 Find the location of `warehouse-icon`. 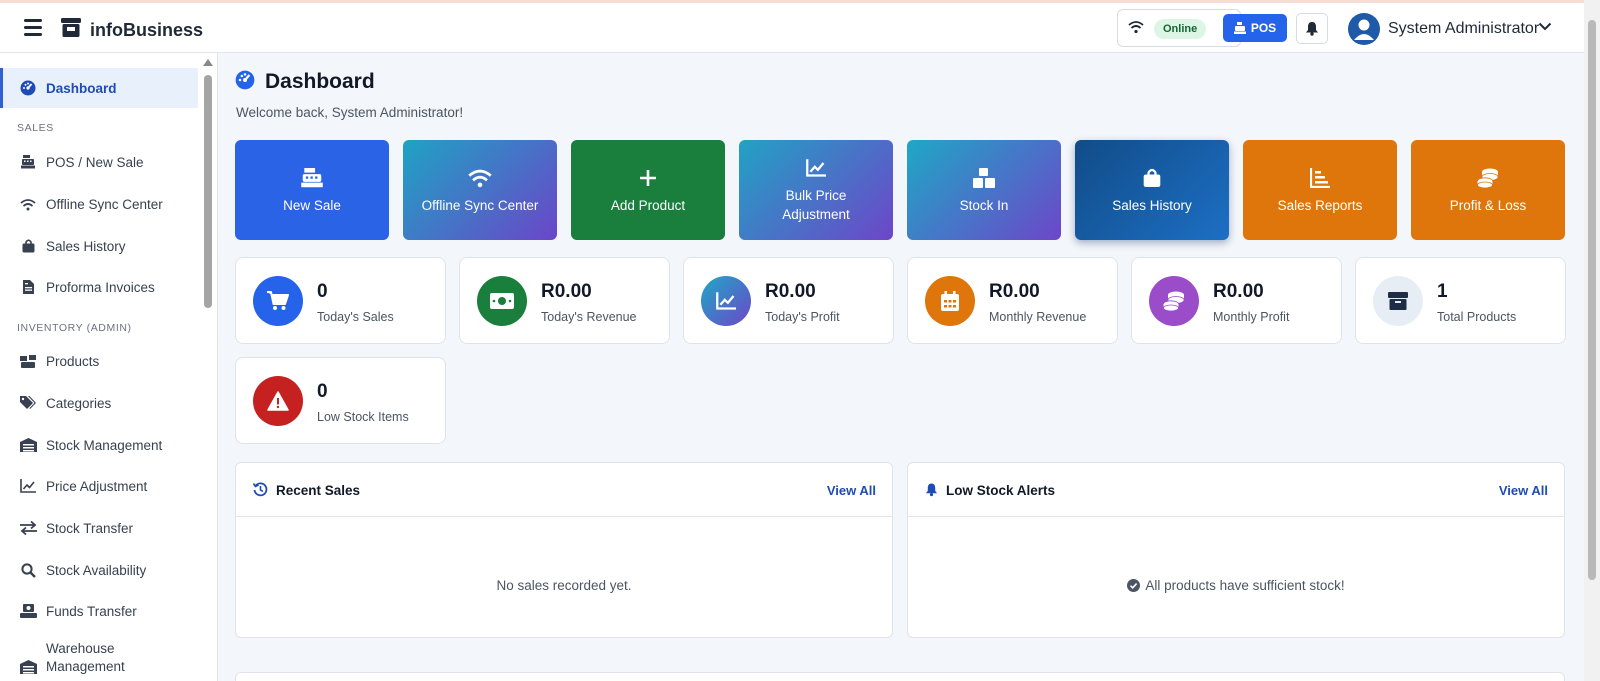

warehouse-icon is located at coordinates (28, 667).